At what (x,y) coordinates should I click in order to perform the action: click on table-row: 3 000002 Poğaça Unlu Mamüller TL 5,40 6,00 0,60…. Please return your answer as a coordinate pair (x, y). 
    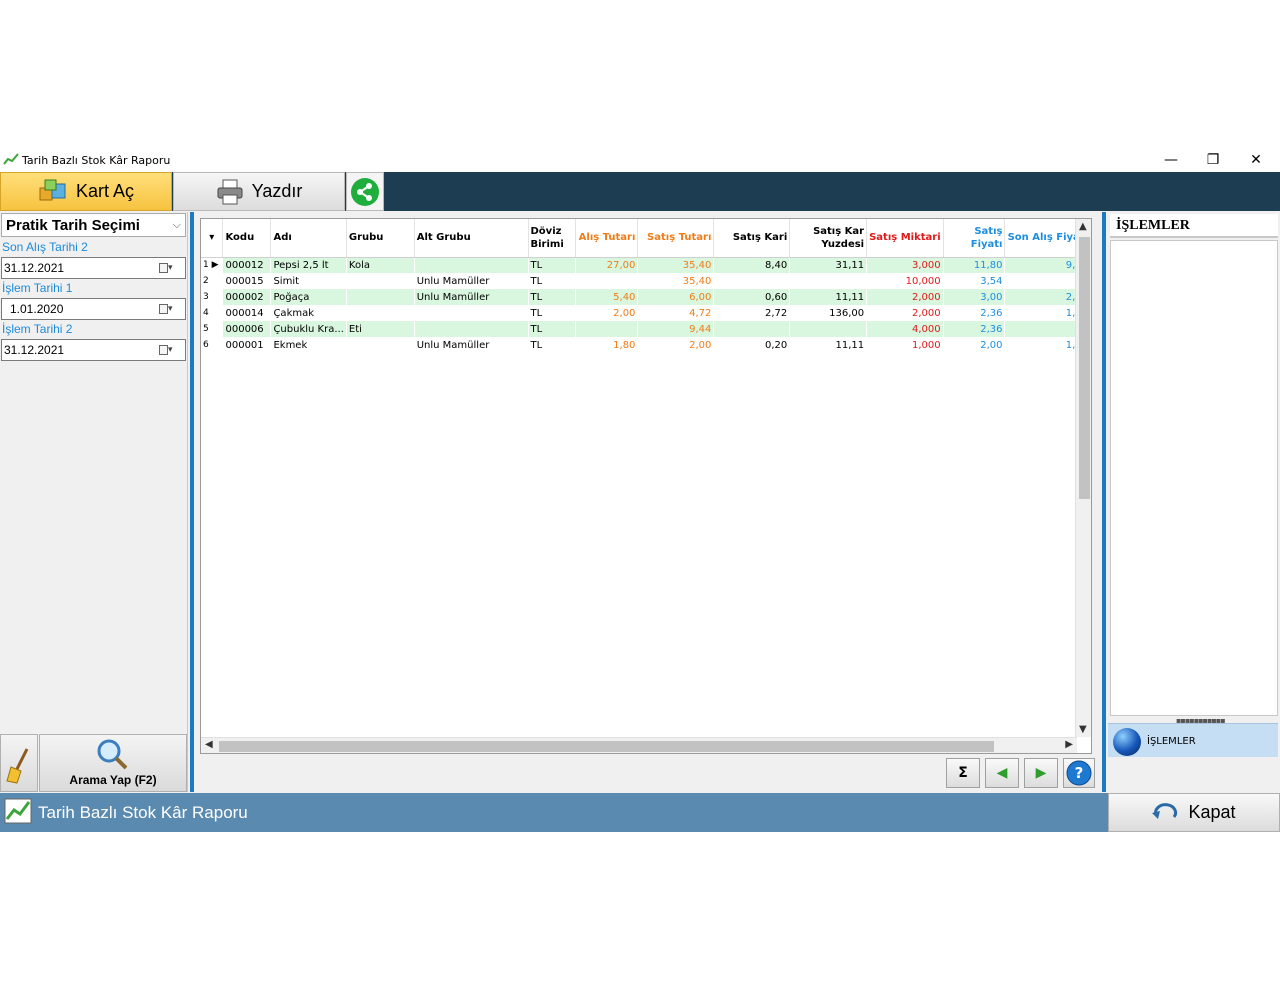
    Looking at the image, I should click on (646, 297).